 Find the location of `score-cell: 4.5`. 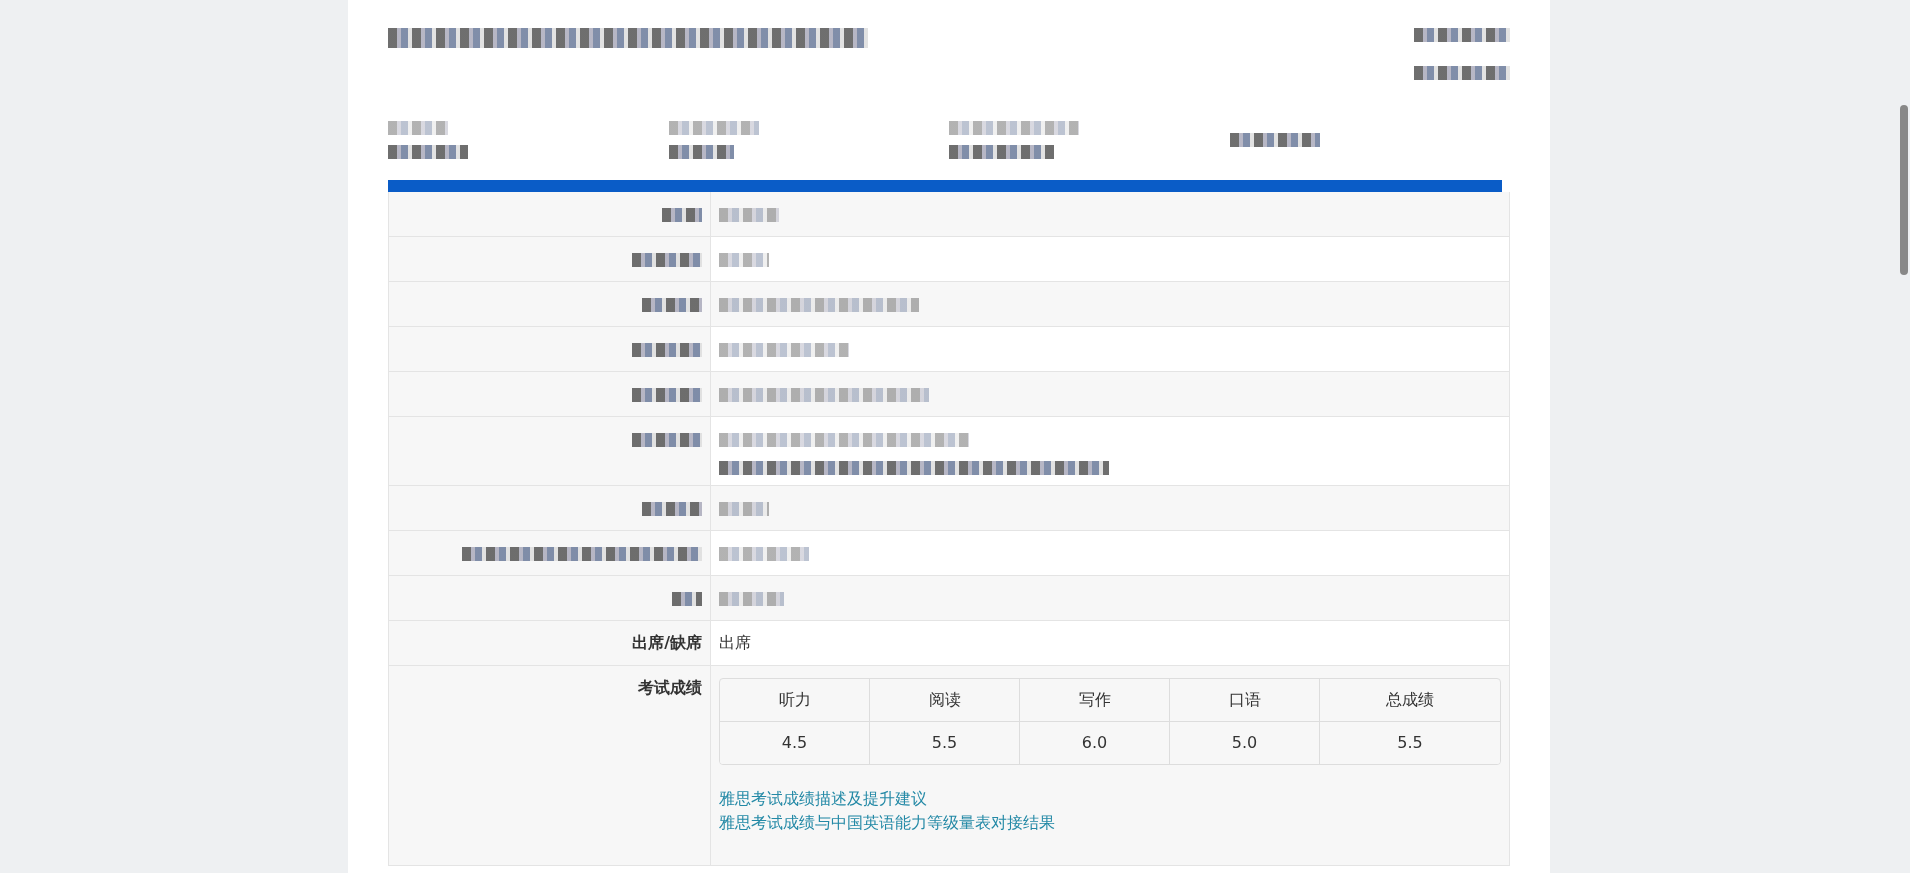

score-cell: 4.5 is located at coordinates (795, 743).